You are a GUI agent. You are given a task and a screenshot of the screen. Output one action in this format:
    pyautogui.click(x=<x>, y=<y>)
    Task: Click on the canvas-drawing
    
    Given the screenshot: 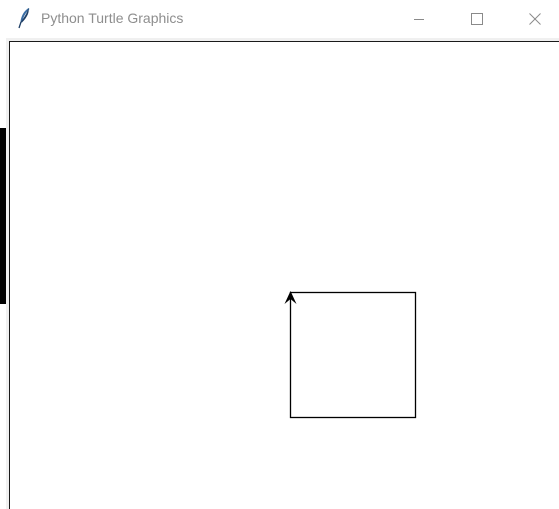 What is the action you would take?
    pyautogui.click(x=350, y=355)
    